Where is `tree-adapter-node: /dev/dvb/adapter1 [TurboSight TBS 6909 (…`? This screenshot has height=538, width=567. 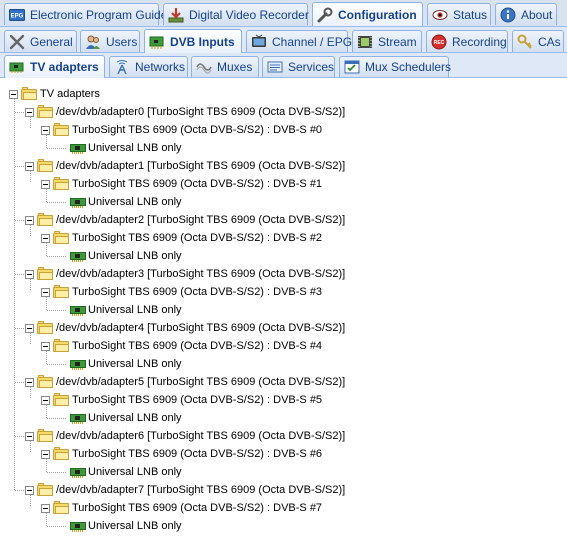
tree-adapter-node: /dev/dvb/adapter1 [TurboSight TBS 6909 (… is located at coordinates (185, 166).